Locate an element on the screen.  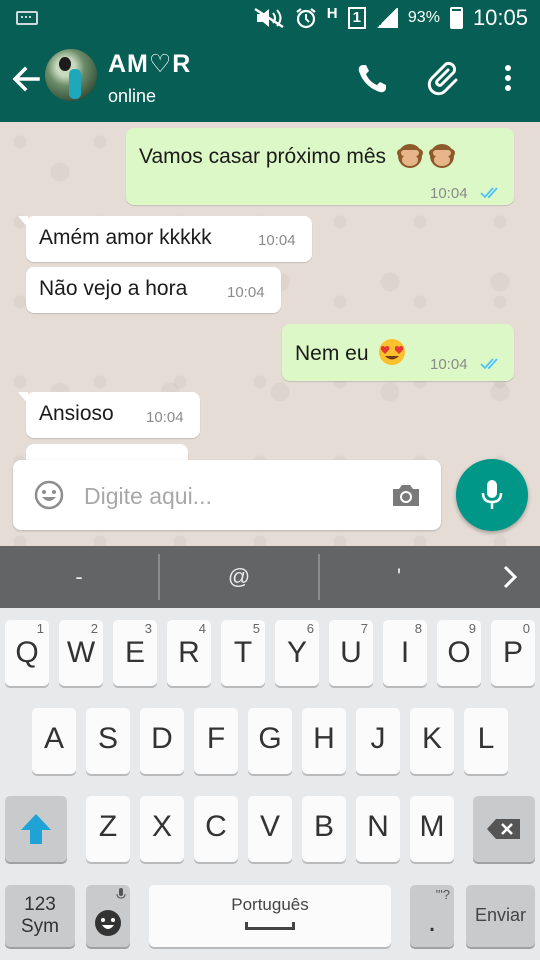
period-key: '"? . is located at coordinates (432, 916).